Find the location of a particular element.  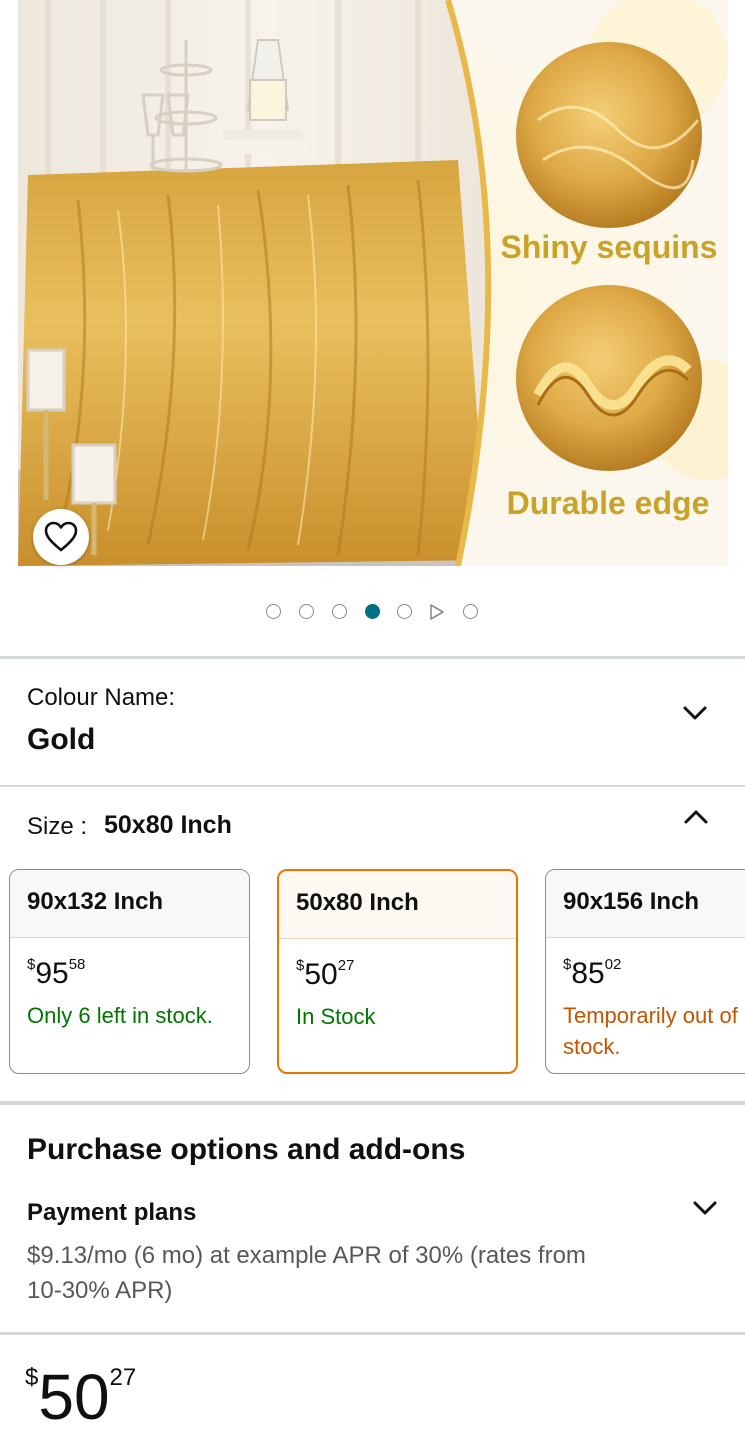

size-value: 50x80 Inch is located at coordinates (168, 825).